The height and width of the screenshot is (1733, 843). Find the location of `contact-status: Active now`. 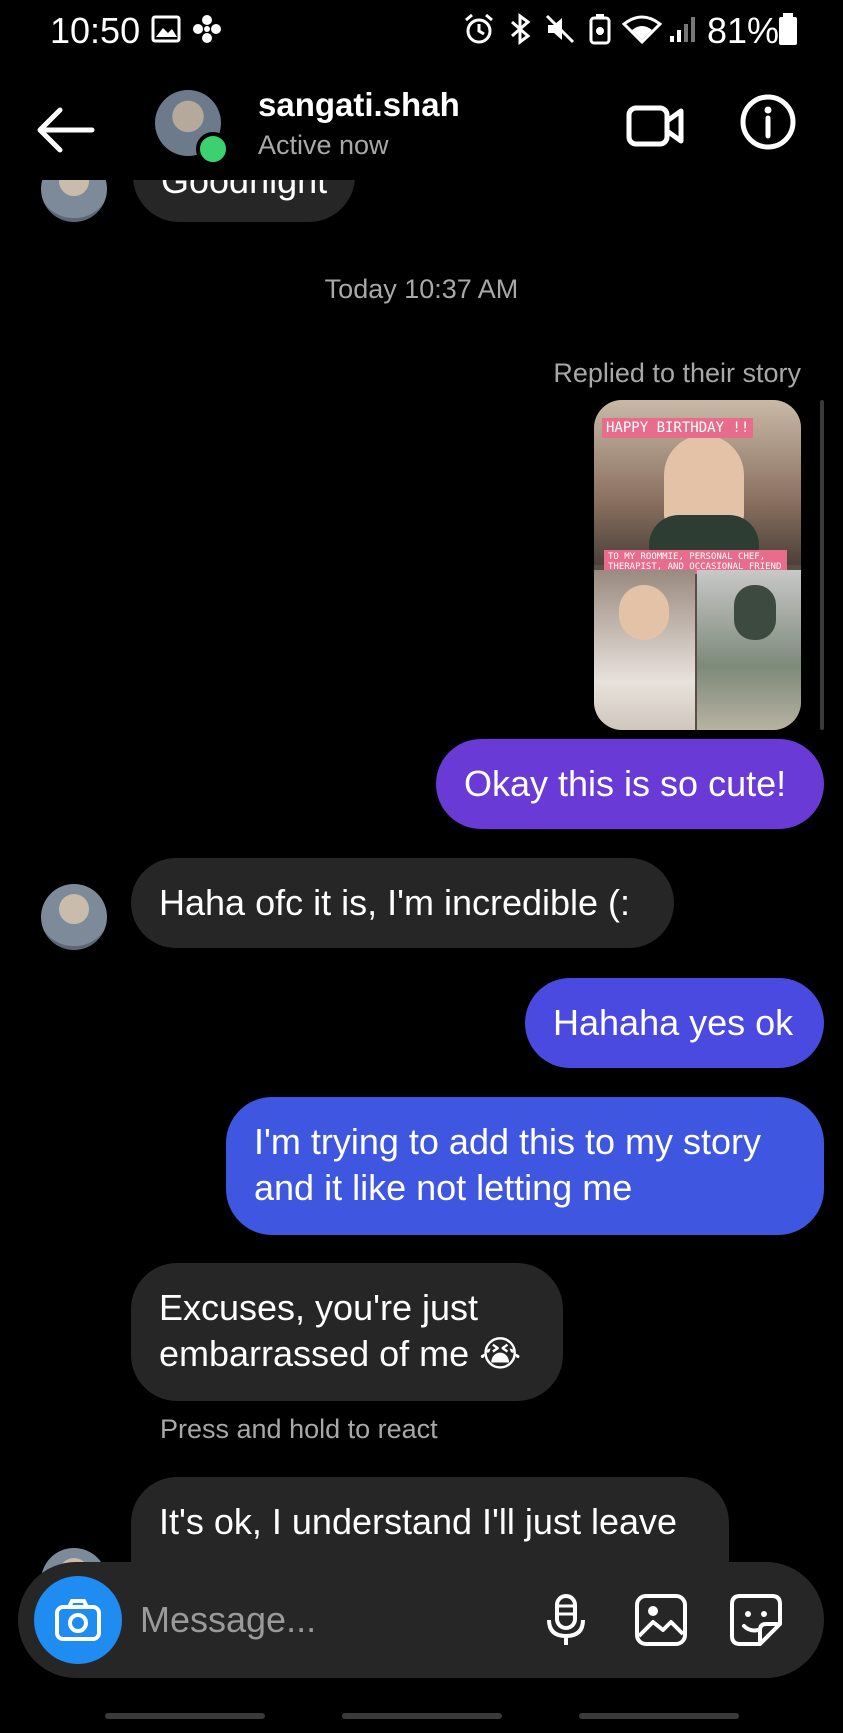

contact-status: Active now is located at coordinates (323, 145).